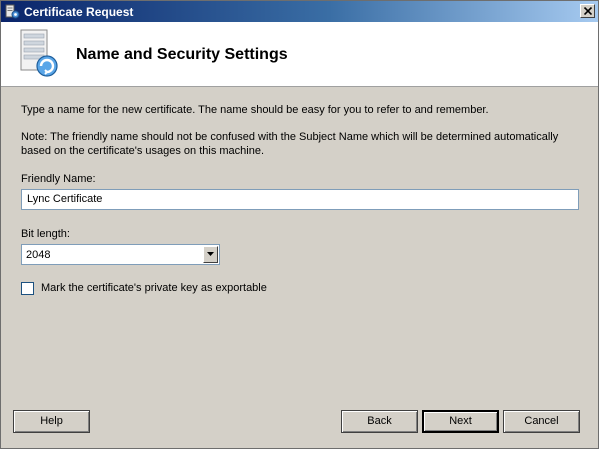 The height and width of the screenshot is (449, 599). What do you see at coordinates (182, 54) in the screenshot?
I see `page-title: Name and Security Settings` at bounding box center [182, 54].